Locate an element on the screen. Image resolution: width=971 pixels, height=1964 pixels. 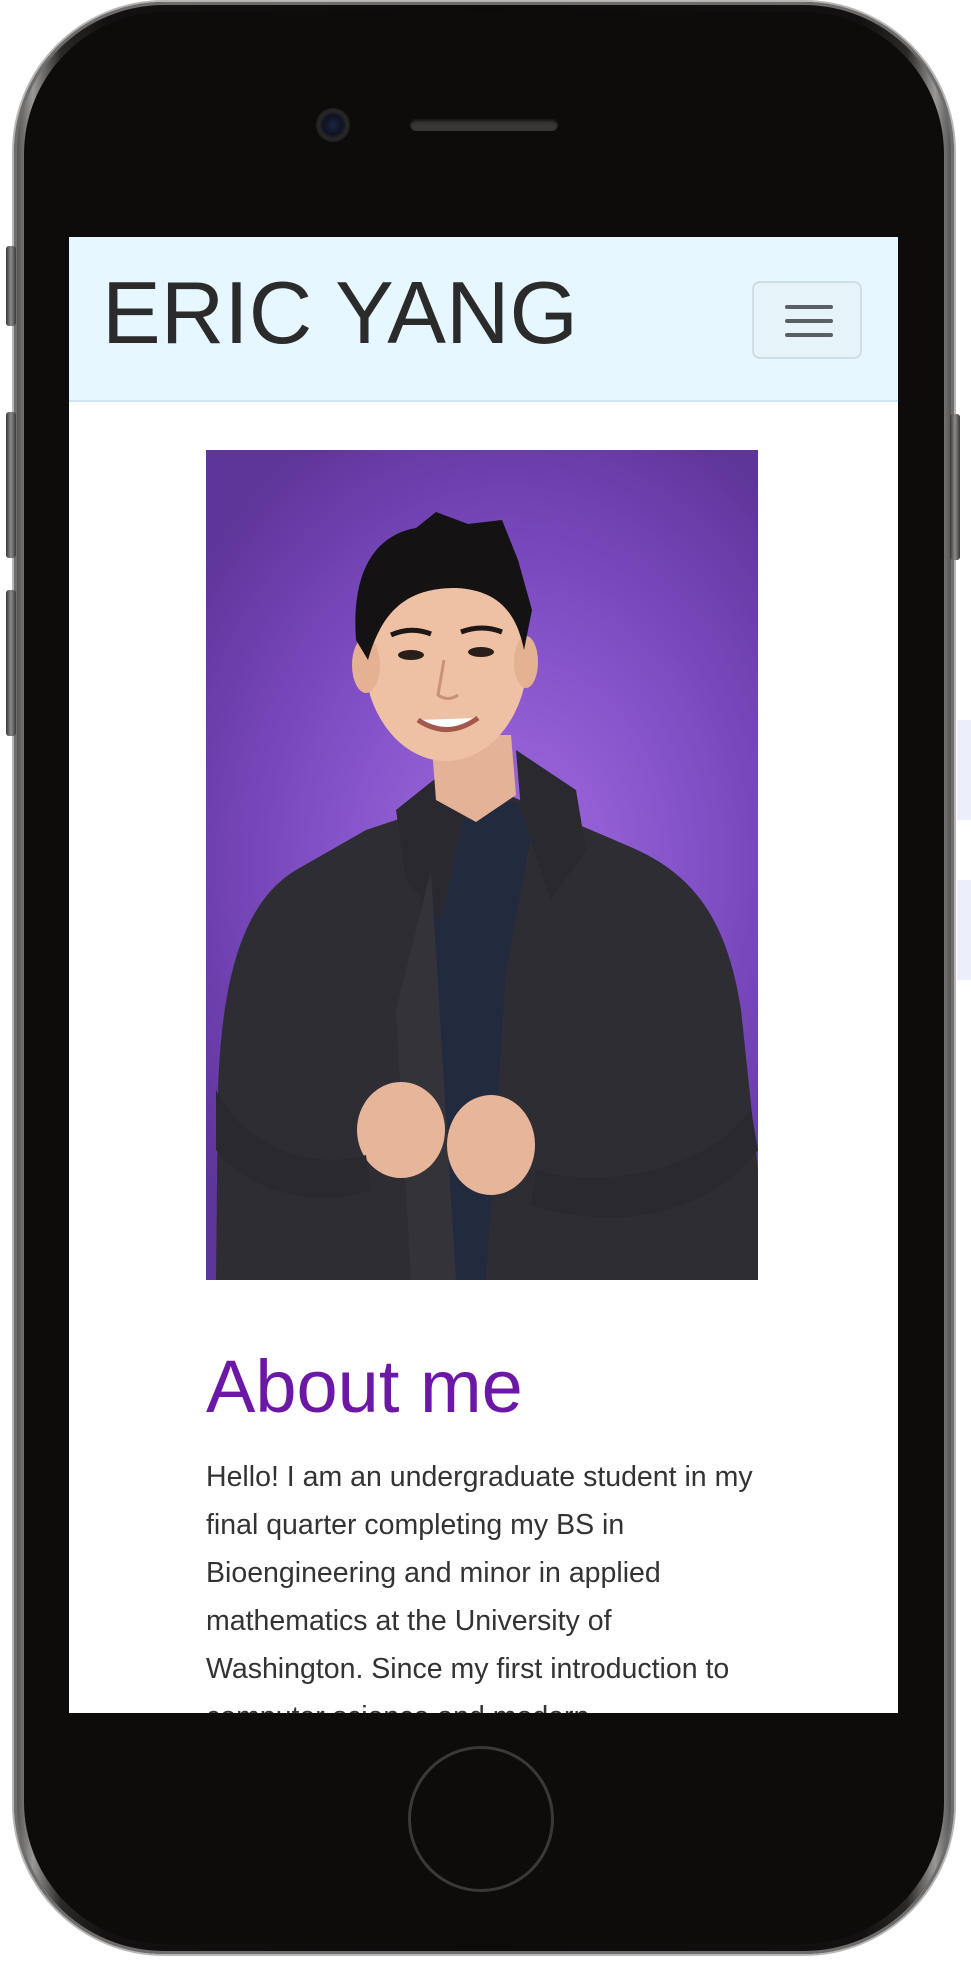
mute-switch is located at coordinates (11, 286).